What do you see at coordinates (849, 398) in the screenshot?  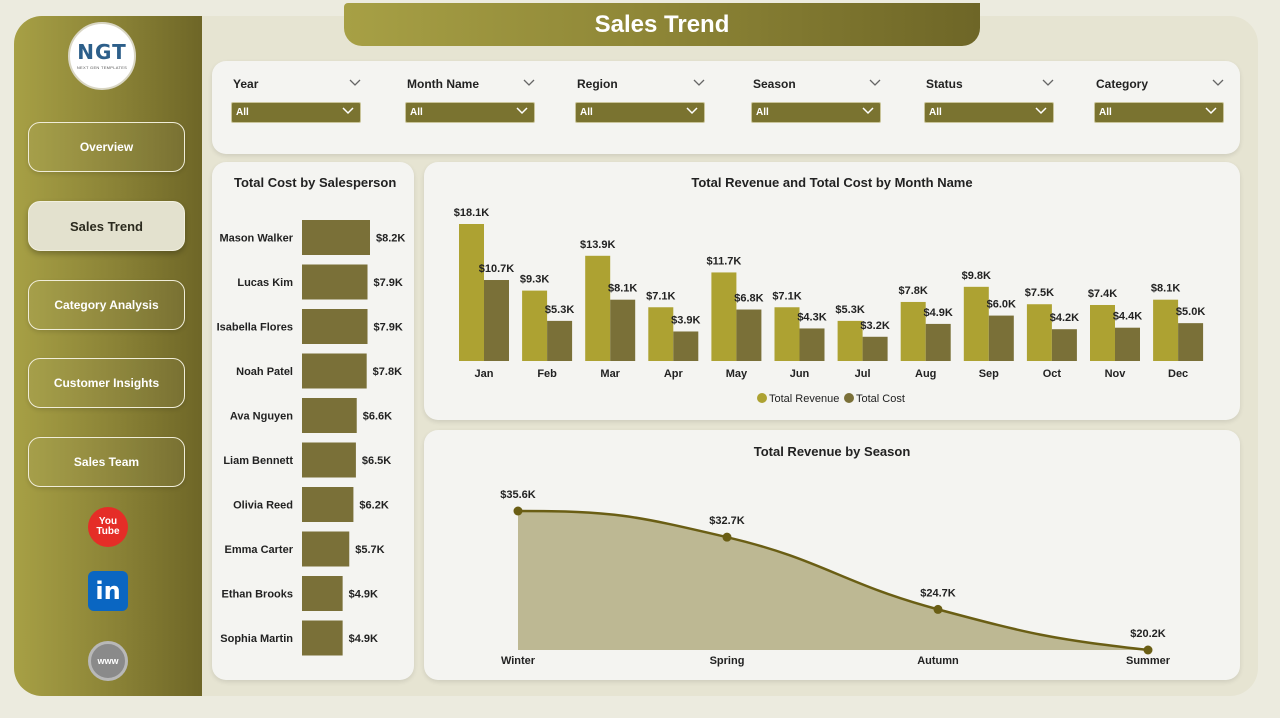 I see `legend-cost-marker` at bounding box center [849, 398].